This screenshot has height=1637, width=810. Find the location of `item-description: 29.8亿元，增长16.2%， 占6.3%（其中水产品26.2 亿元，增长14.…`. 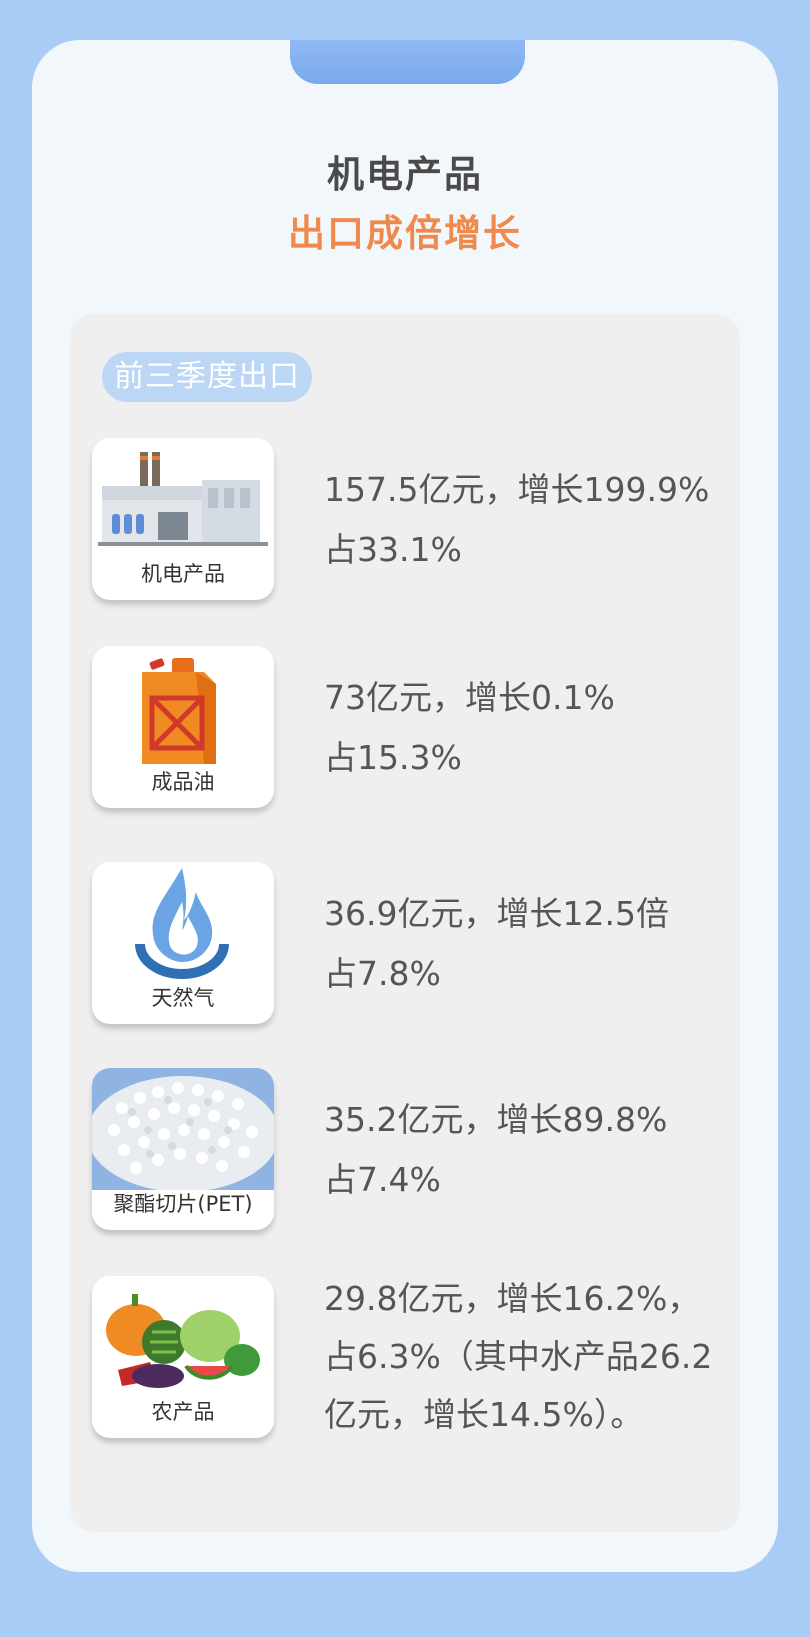

item-description: 29.8亿元，增长16.2%， 占6.3%（其中水产品26.2 亿元，增长14.… is located at coordinates (518, 1356).